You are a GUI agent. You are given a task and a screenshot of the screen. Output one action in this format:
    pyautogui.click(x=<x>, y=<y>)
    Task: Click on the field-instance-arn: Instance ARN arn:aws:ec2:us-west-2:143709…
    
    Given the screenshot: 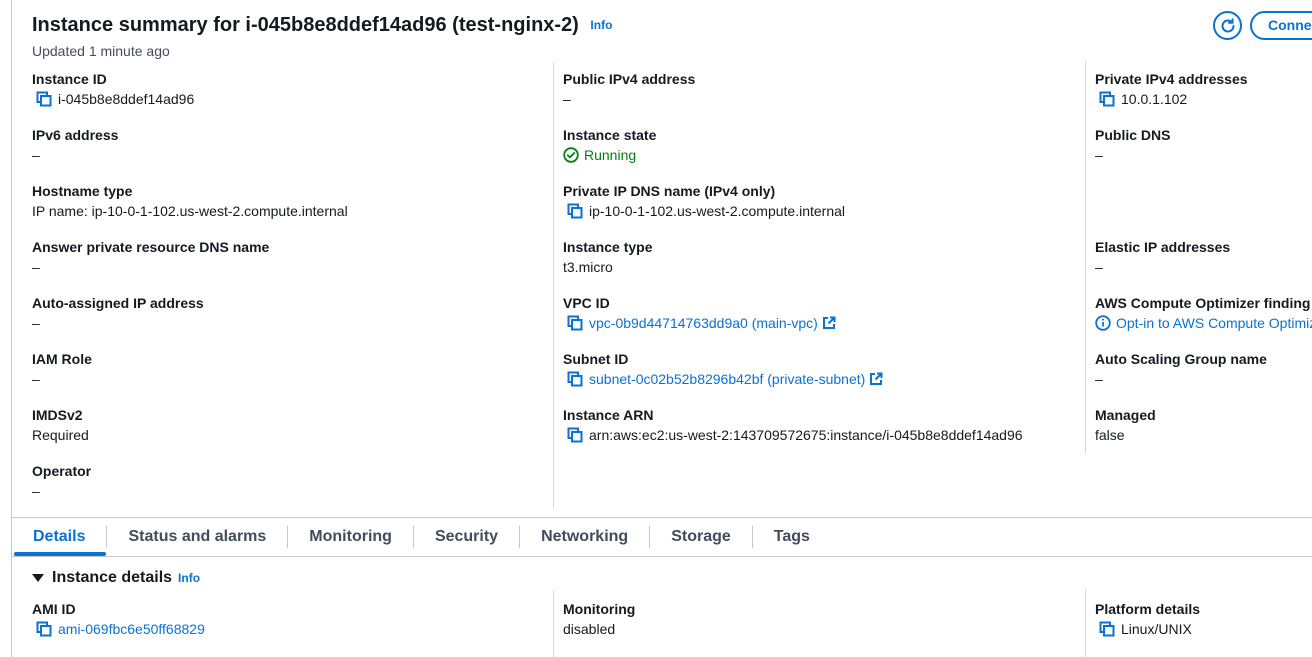 What is the action you would take?
    pyautogui.click(x=793, y=425)
    